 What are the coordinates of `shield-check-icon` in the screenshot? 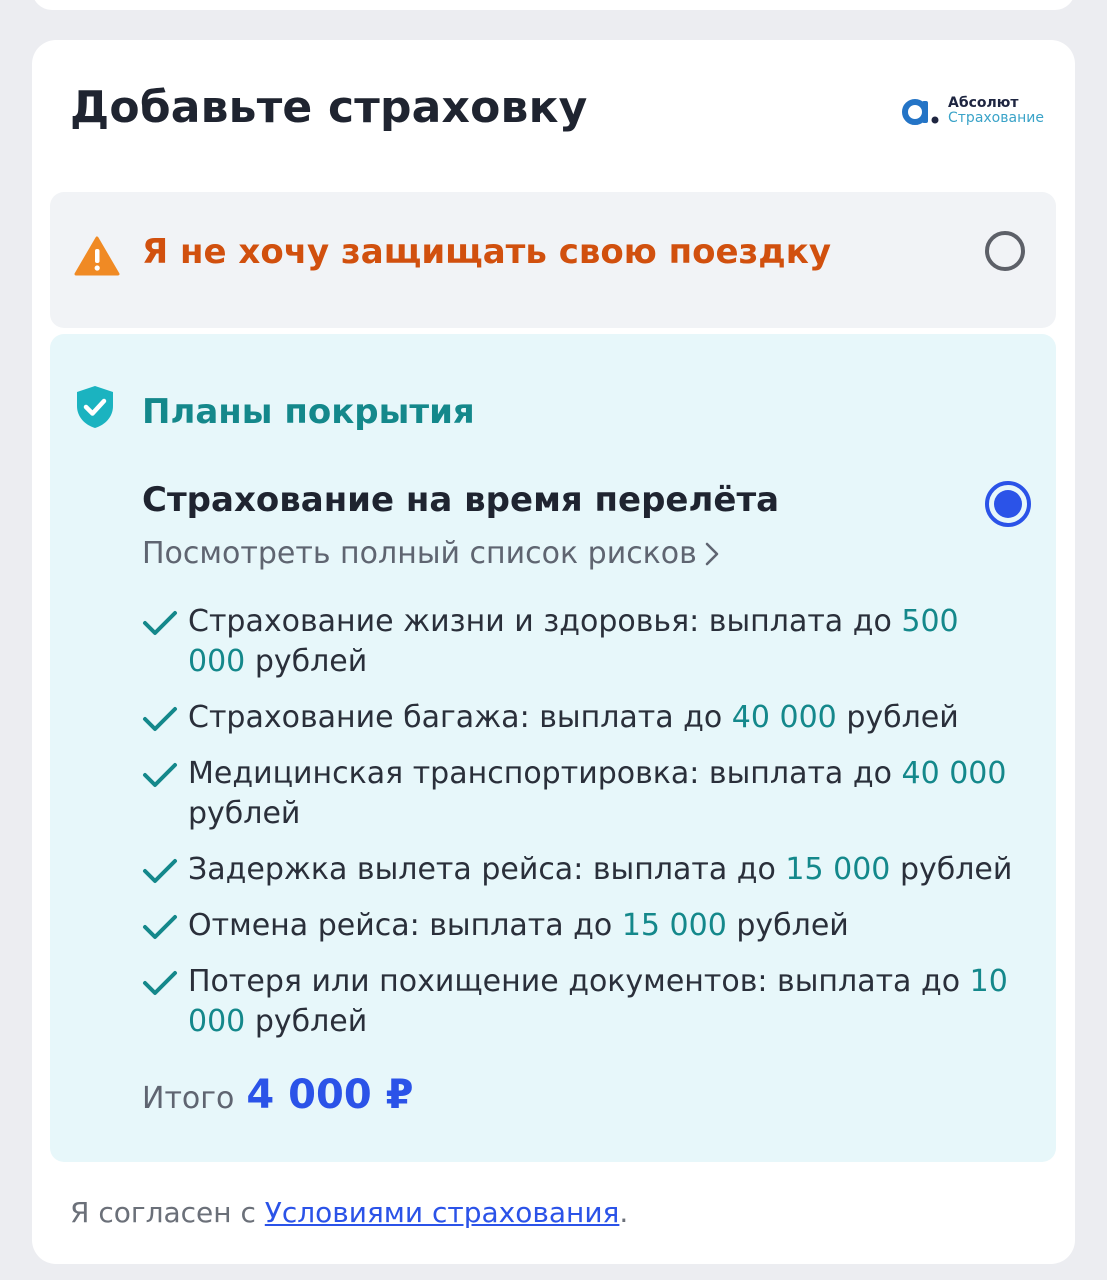 It's located at (95, 407).